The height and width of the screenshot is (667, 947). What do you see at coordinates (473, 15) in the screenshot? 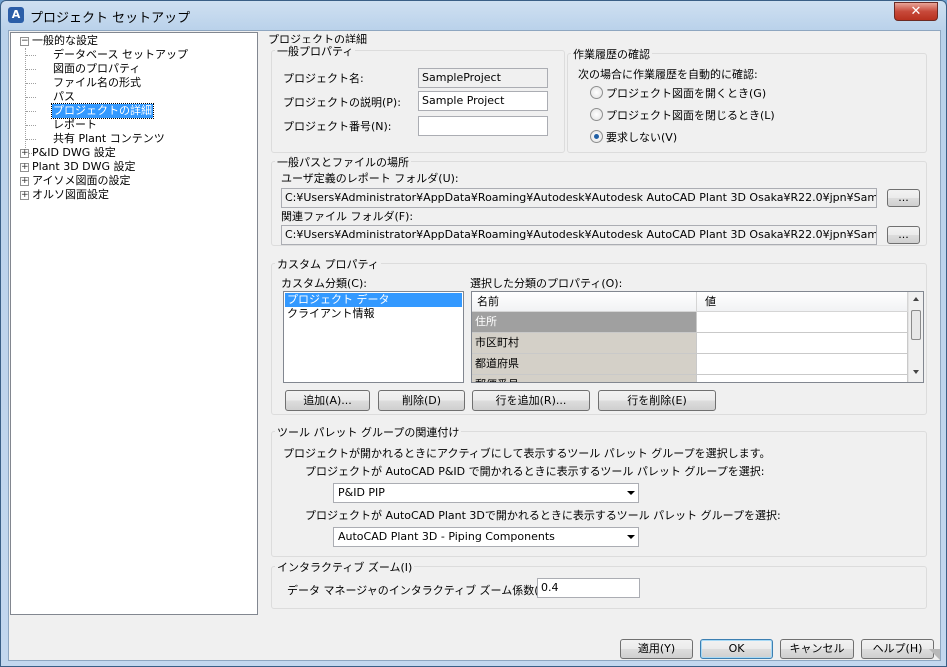
I see `title-bar: A プロジェクト セットアップ ✕` at bounding box center [473, 15].